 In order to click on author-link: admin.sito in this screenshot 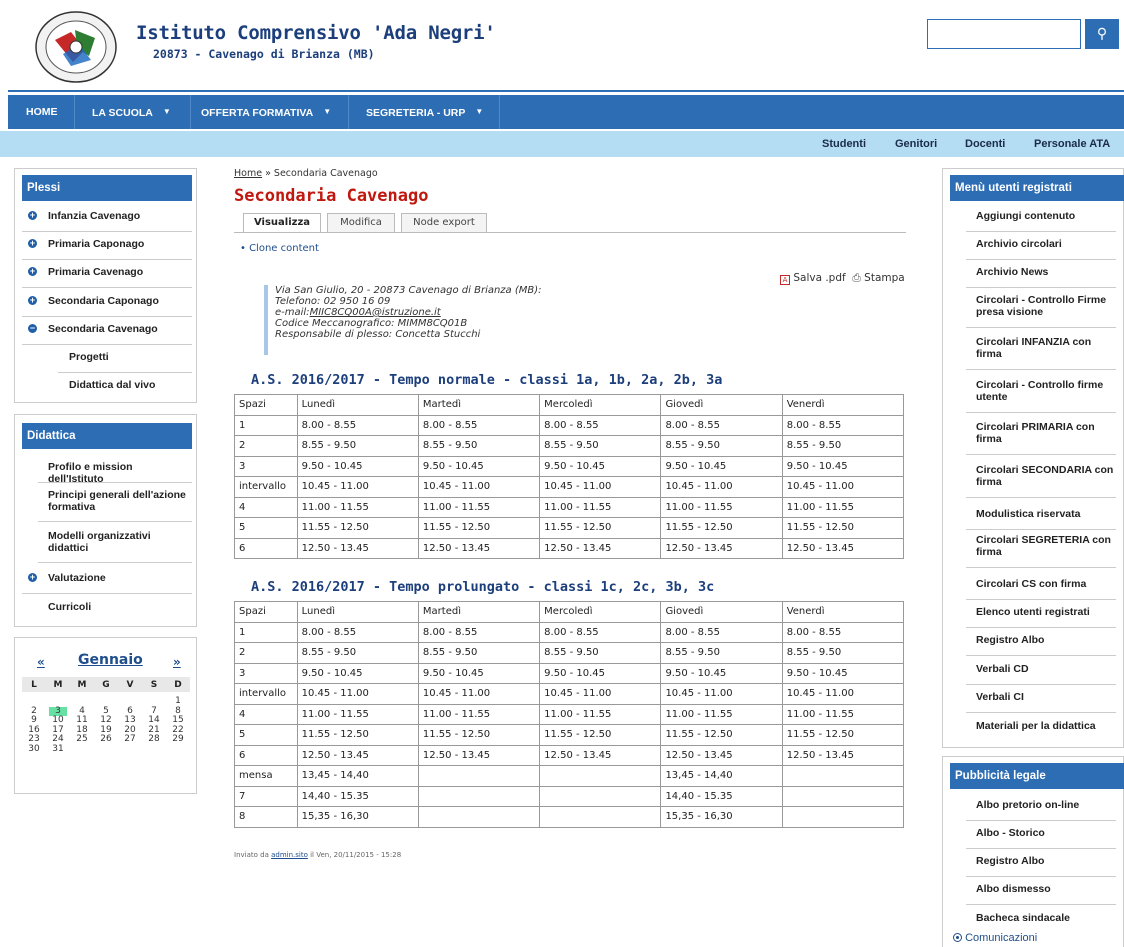, I will do `click(289, 855)`.